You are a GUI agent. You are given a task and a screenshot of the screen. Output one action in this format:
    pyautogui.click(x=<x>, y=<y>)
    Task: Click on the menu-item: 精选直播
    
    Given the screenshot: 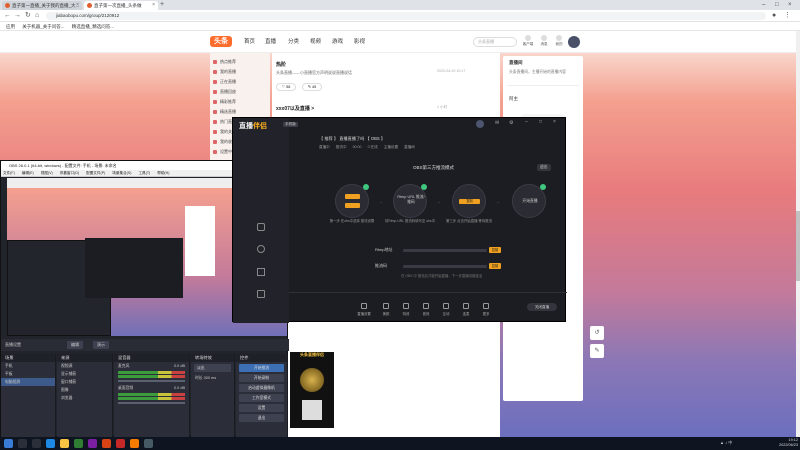 What is the action you would take?
    pyautogui.click(x=240, y=112)
    